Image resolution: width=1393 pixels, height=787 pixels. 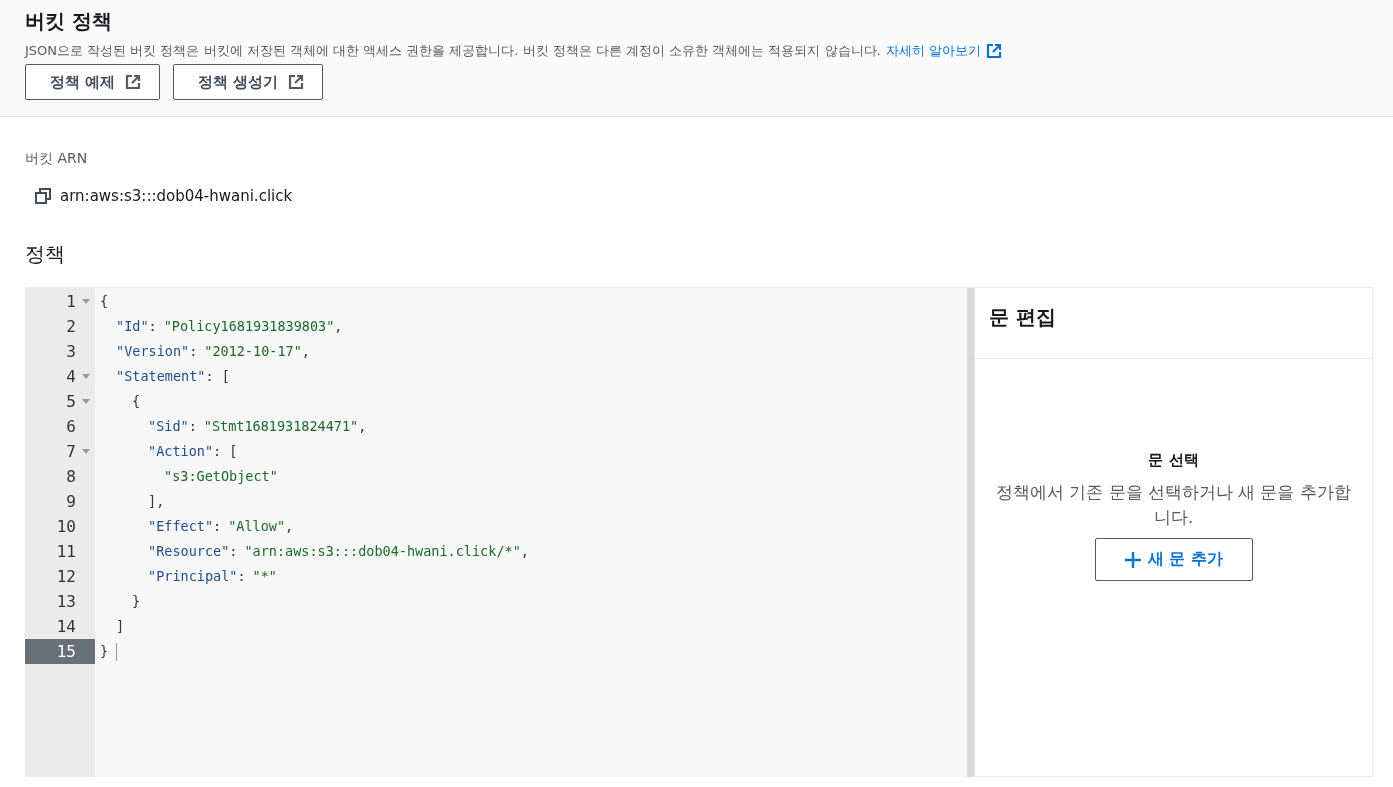 I want to click on learn-more-link: 자세히 알아보기, so click(x=933, y=51).